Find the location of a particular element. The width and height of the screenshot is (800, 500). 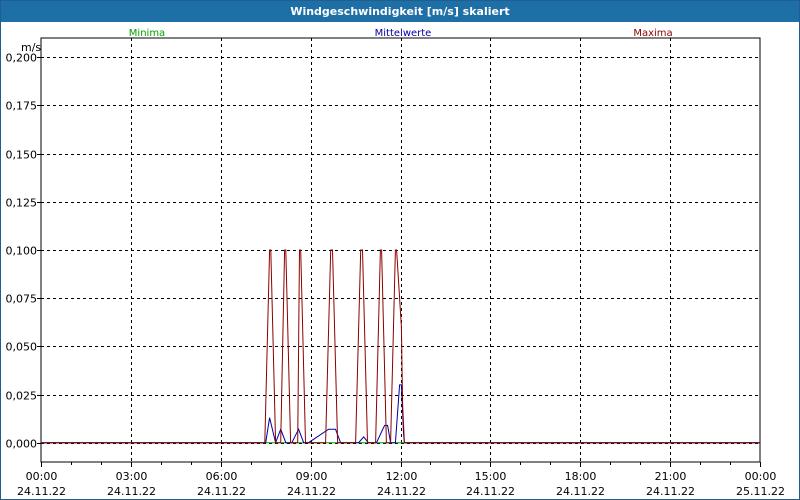

y-tick-label: 0,175 is located at coordinates (22, 106).